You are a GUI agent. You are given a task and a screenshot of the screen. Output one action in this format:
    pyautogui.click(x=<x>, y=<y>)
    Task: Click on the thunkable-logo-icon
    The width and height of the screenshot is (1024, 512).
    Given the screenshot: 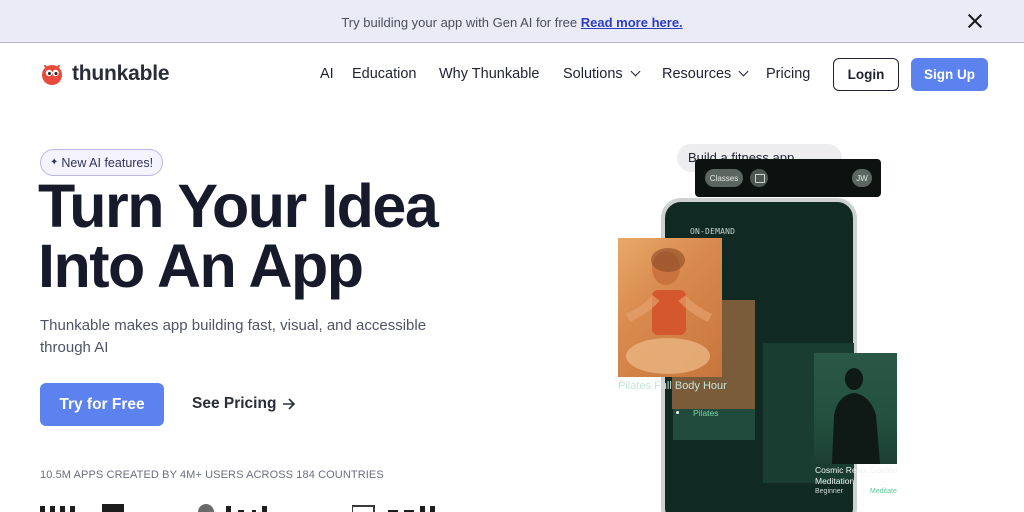 What is the action you would take?
    pyautogui.click(x=52, y=75)
    